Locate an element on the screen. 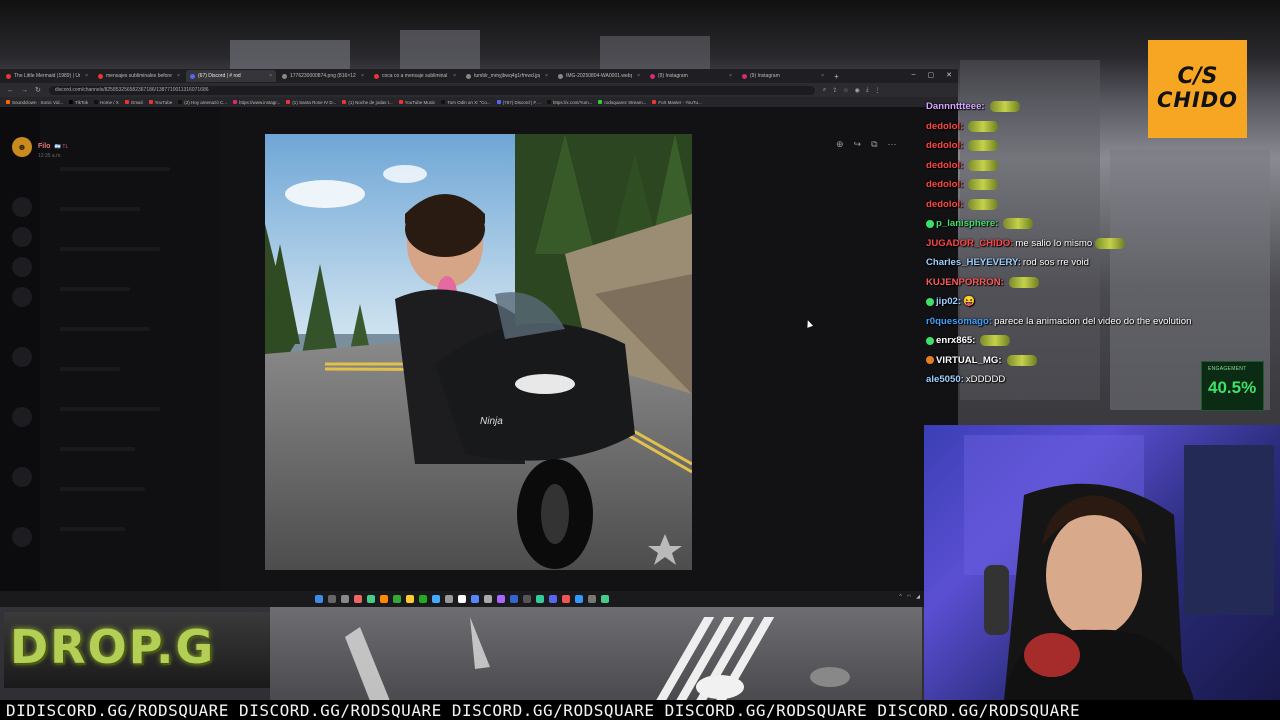 Image resolution: width=1280 pixels, height=720 pixels. chrome-icon is located at coordinates (371, 599).